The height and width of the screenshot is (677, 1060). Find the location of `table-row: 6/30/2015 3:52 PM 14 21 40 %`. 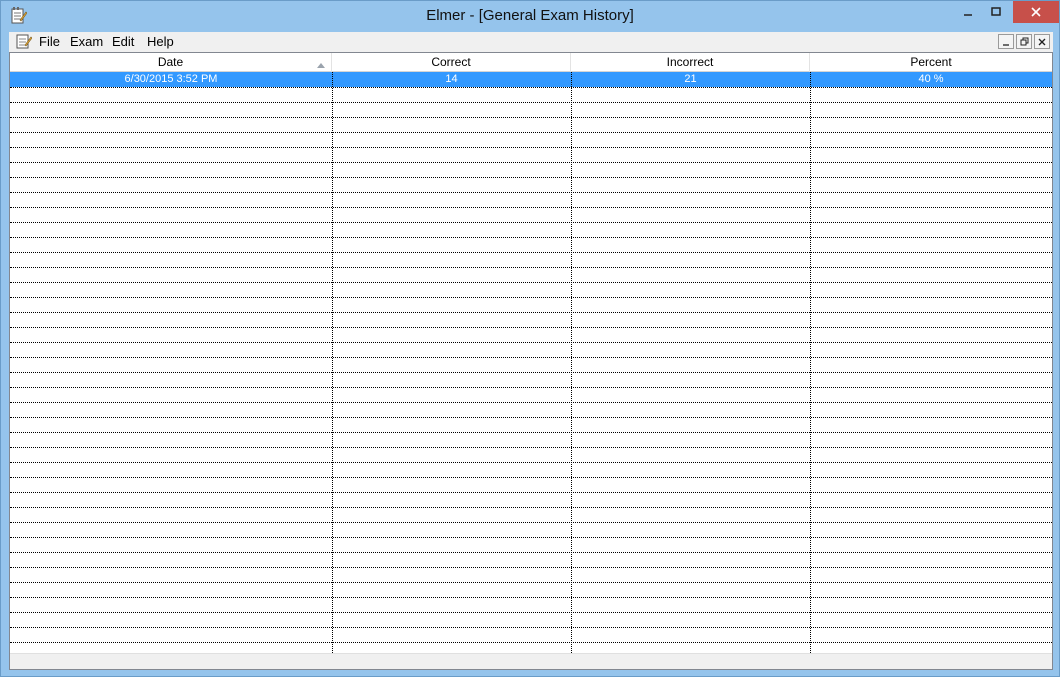

table-row: 6/30/2015 3:52 PM 14 21 40 % is located at coordinates (531, 79).